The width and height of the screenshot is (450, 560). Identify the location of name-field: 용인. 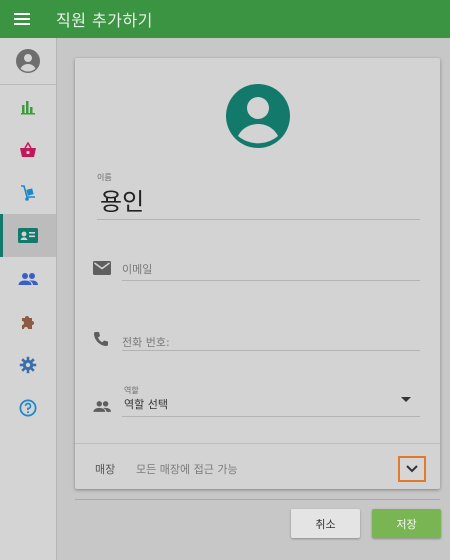
(122, 199).